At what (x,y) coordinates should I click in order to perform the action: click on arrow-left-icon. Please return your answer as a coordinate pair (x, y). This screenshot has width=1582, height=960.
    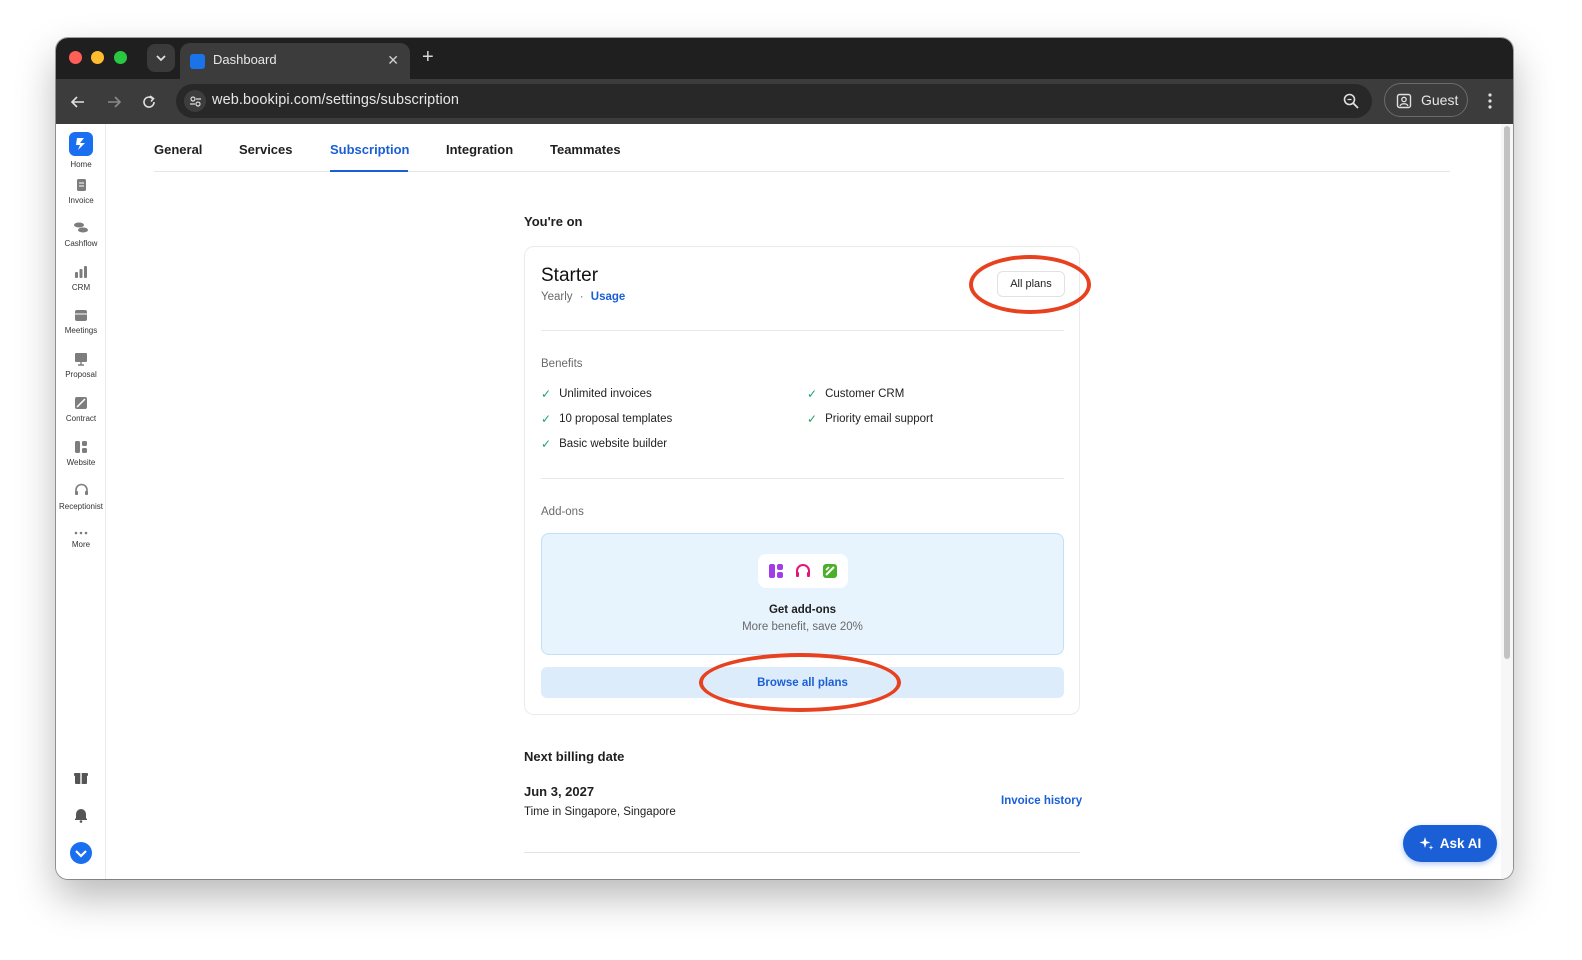
    Looking at the image, I should click on (77, 102).